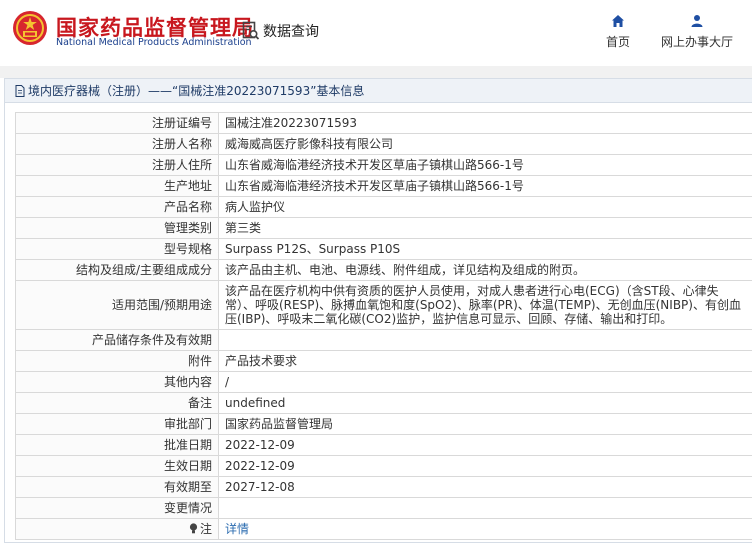 Image resolution: width=752 pixels, height=543 pixels. I want to click on nav-home-label: 首页, so click(617, 42).